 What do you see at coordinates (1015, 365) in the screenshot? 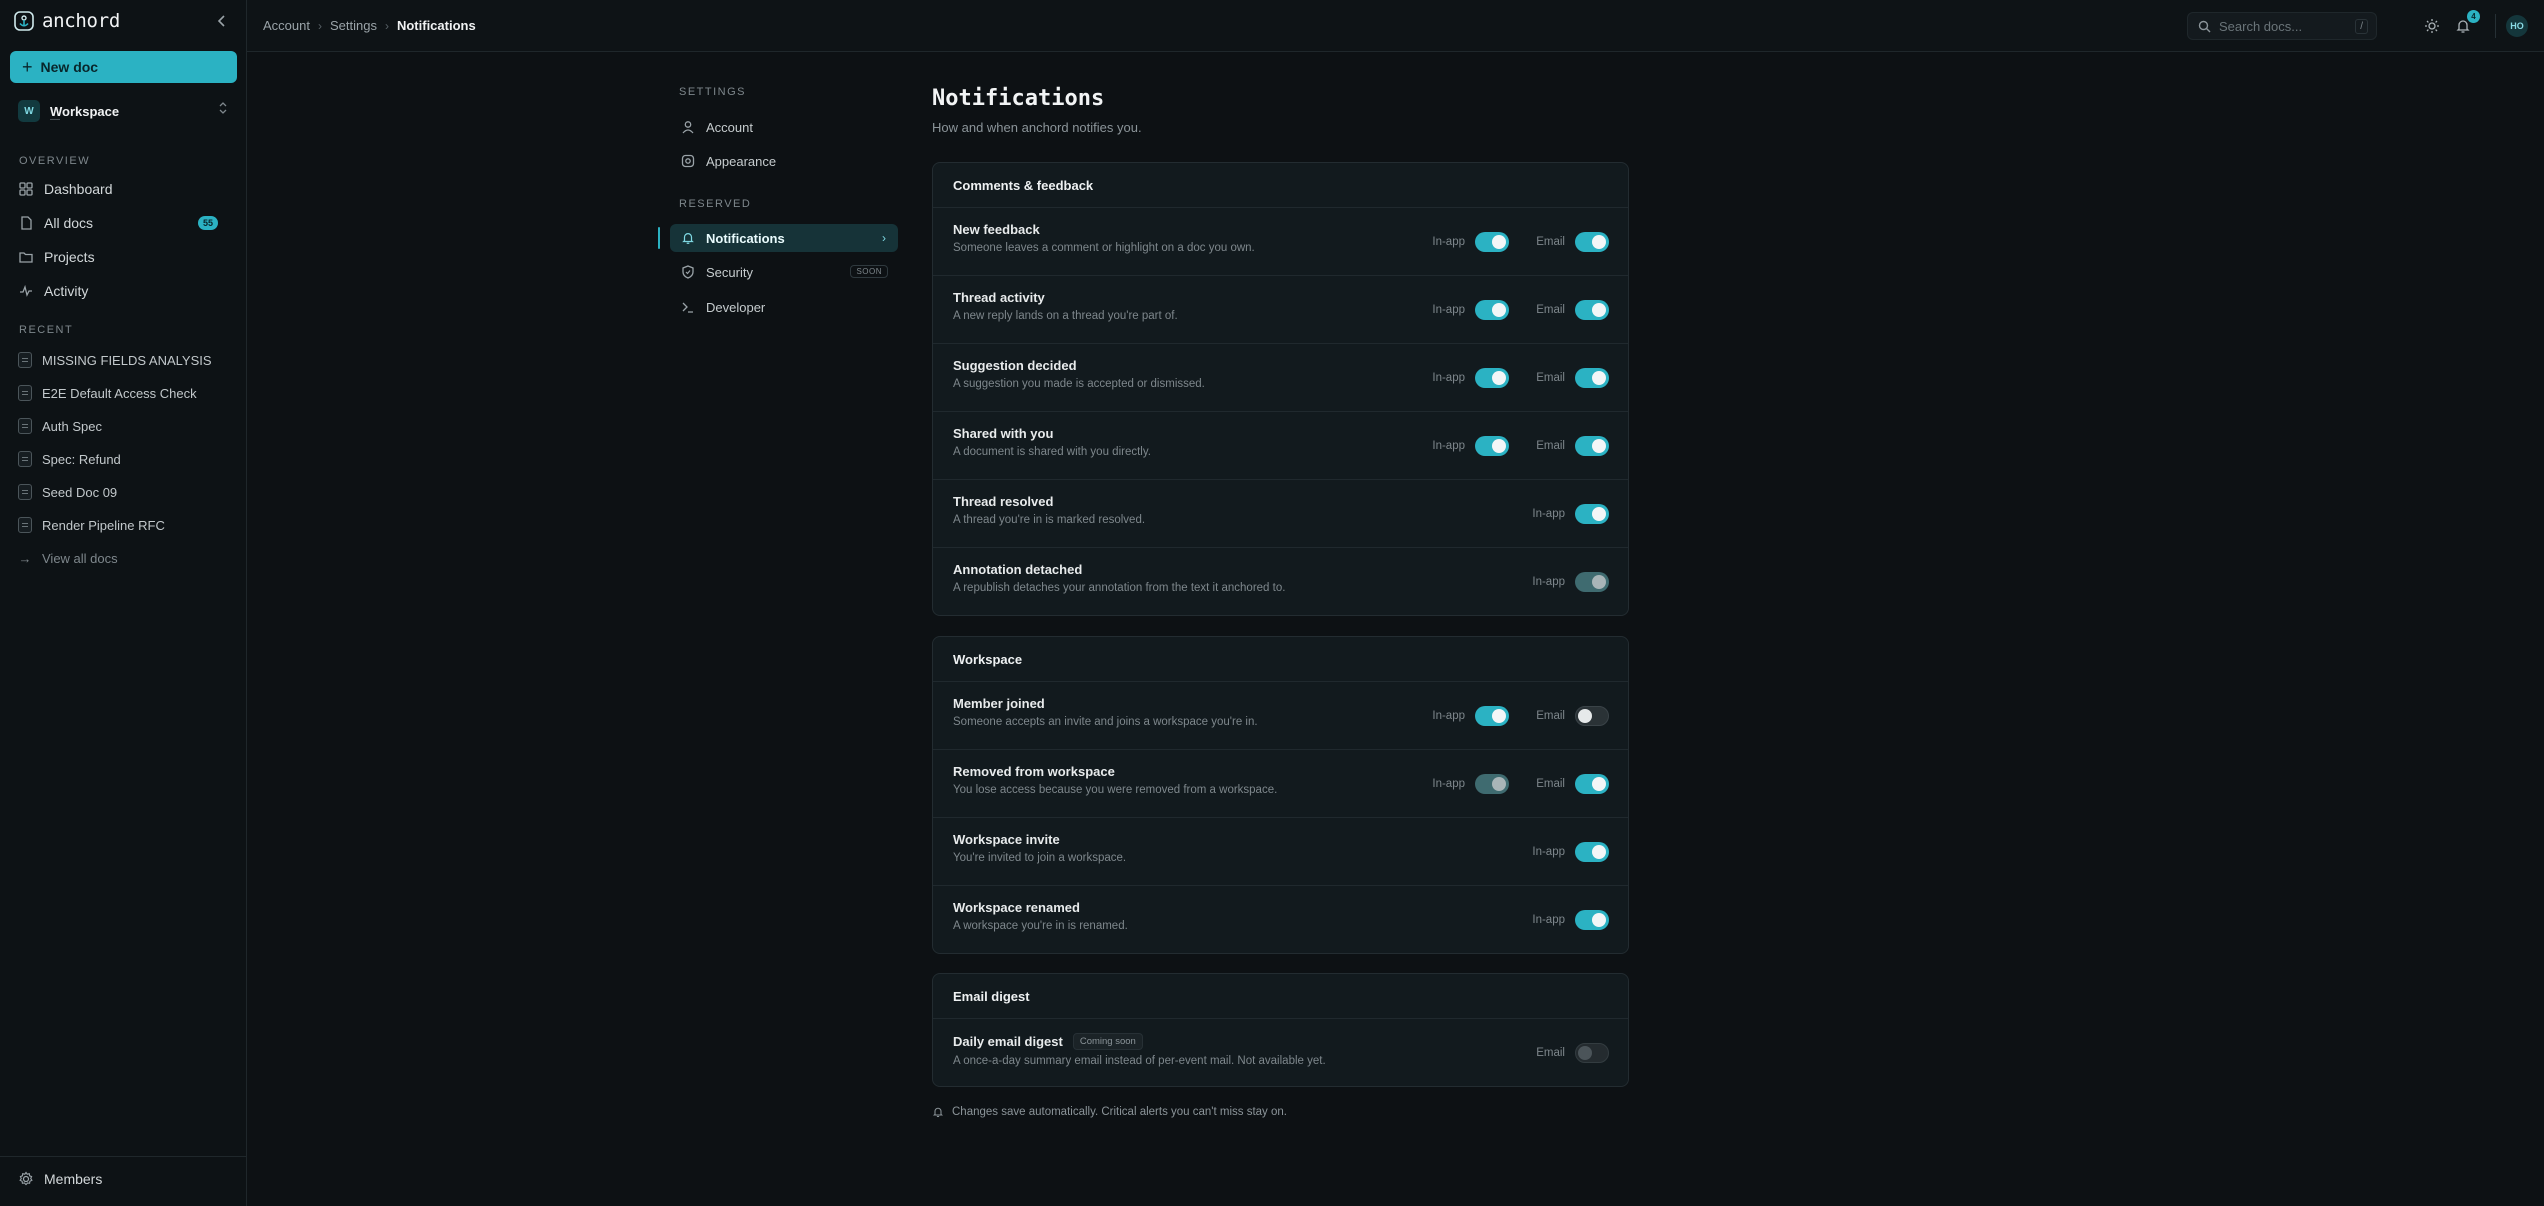
I see `row-title: Suggestion decided` at bounding box center [1015, 365].